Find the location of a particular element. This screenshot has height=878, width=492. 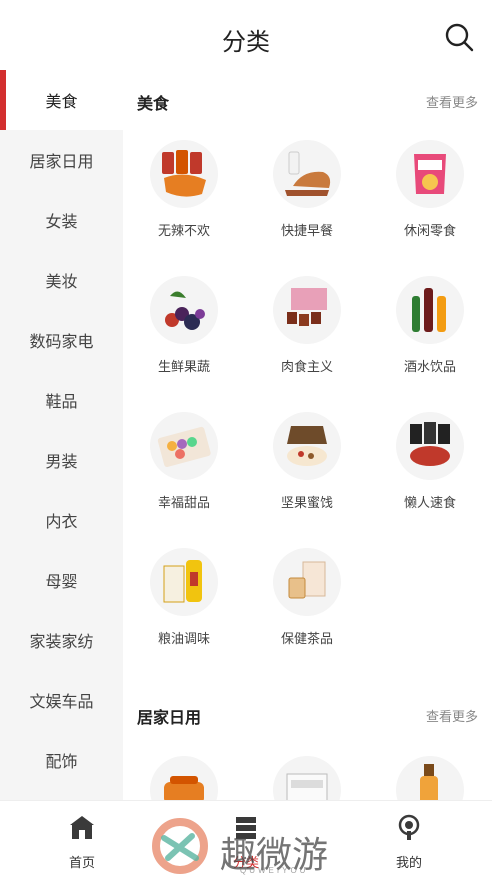

category-label: 粮油调味 is located at coordinates (183, 638).